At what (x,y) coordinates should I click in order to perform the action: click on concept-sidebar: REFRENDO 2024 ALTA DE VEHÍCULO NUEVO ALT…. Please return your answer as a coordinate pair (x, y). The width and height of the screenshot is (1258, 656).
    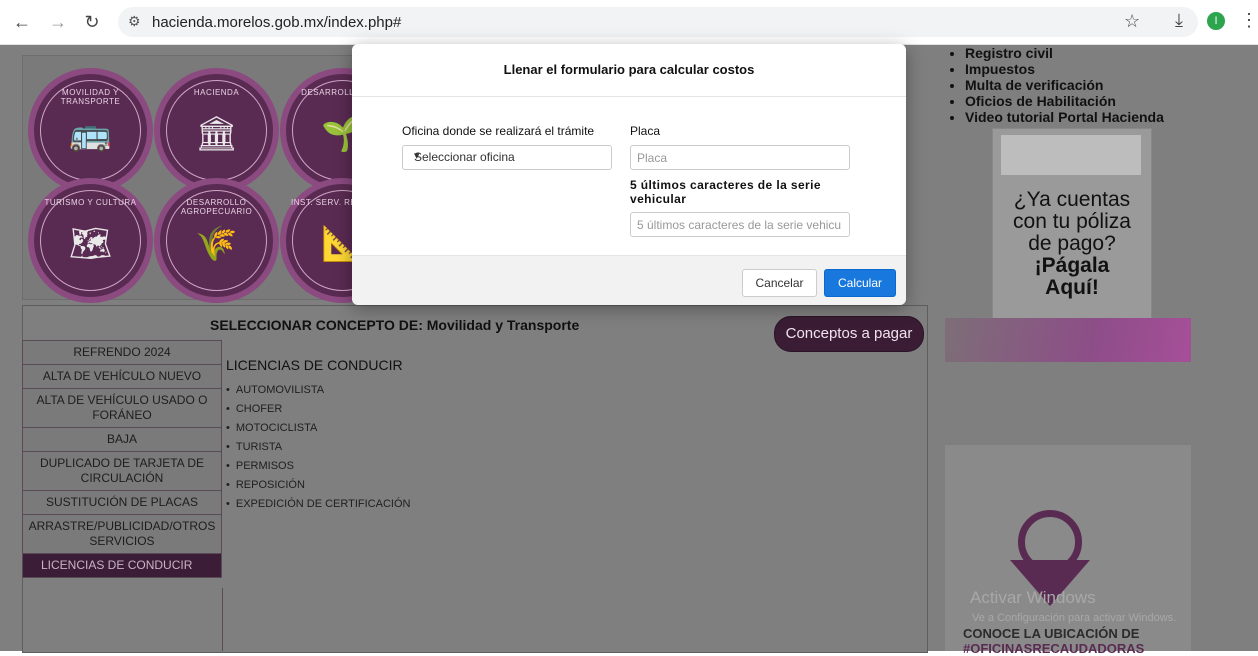
    Looking at the image, I should click on (122, 459).